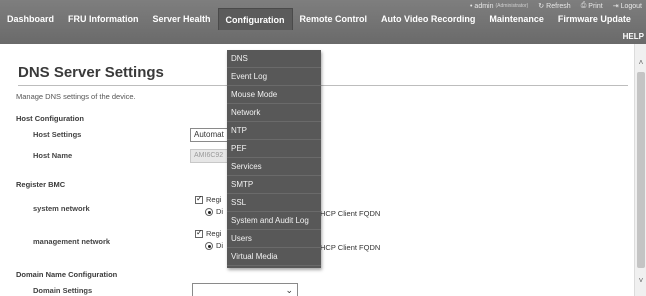  I want to click on management-network-register-label: Regi, so click(214, 233).